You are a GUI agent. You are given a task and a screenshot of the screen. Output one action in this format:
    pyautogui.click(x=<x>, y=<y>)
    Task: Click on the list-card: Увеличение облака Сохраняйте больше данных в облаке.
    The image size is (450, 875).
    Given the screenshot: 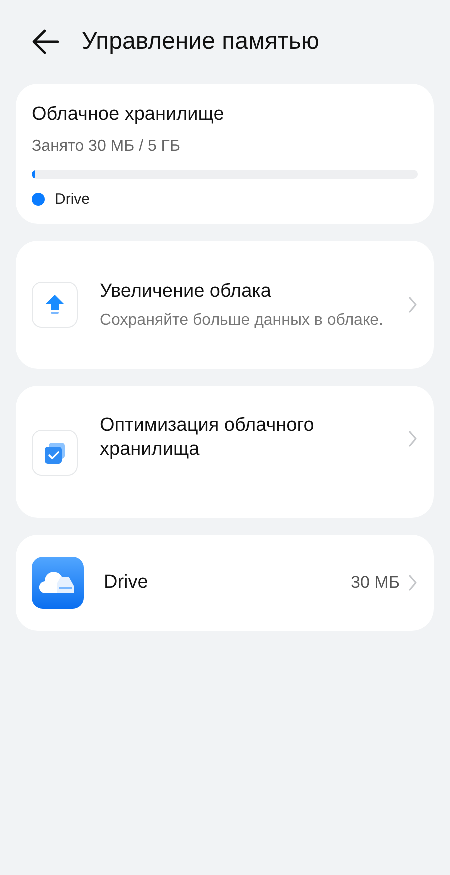 What is the action you would take?
    pyautogui.click(x=225, y=305)
    